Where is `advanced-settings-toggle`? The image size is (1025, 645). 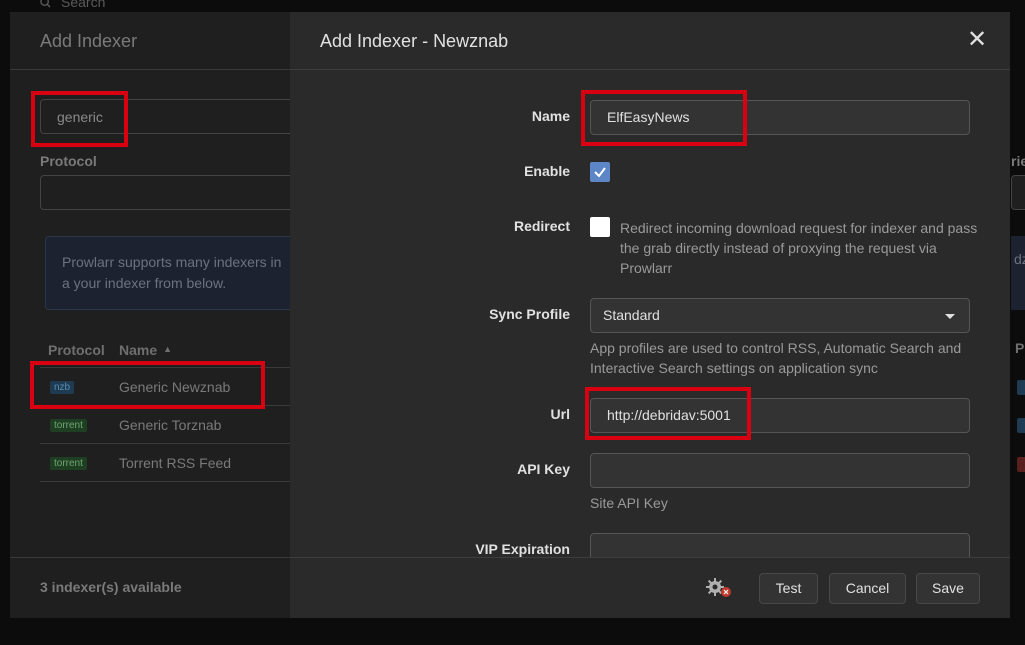
advanced-settings-toggle is located at coordinates (721, 589).